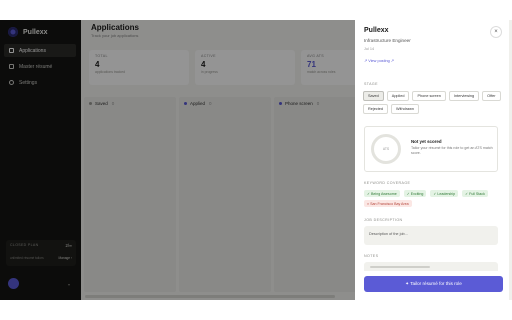  I want to click on keyword-tag: × San Francisco Bay Area, so click(388, 203).